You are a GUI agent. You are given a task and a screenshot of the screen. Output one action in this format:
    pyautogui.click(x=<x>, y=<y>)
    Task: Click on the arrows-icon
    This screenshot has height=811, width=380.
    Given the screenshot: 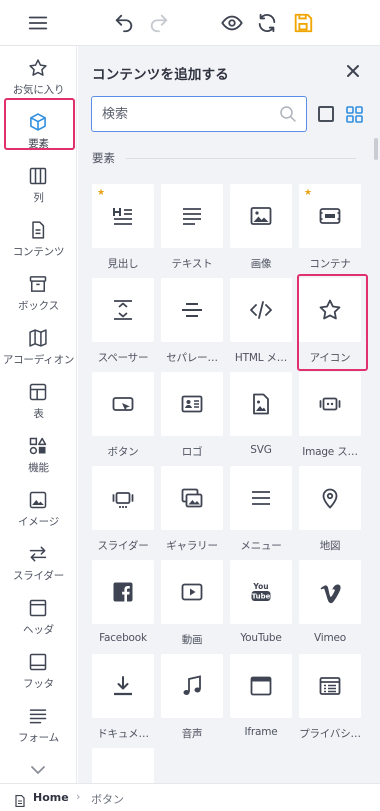 What is the action you would take?
    pyautogui.click(x=38, y=554)
    